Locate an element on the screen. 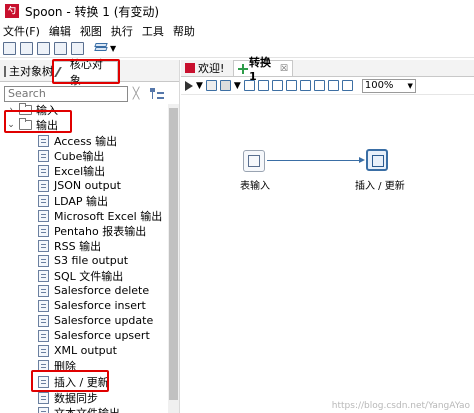 This screenshot has width=474, height=413. insert-update-icon is located at coordinates (378, 161).